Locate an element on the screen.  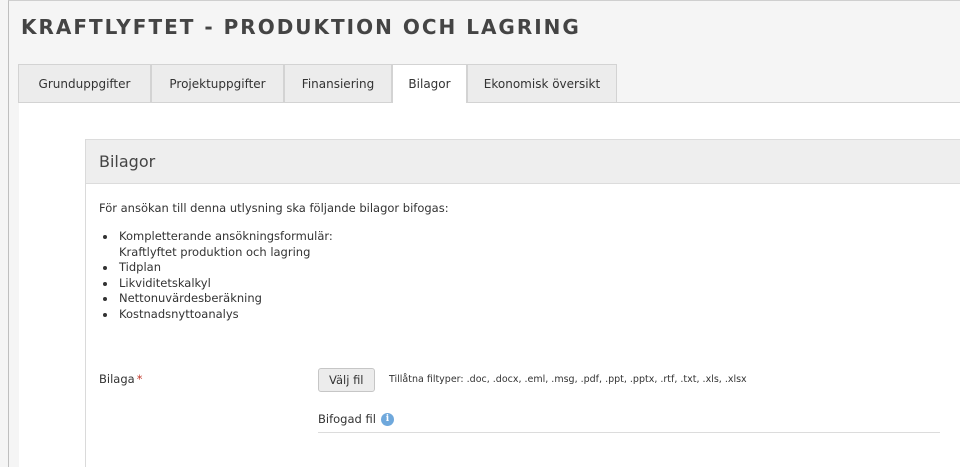
list-item-text: Kraftlyftet produktion och lagring is located at coordinates (215, 251).